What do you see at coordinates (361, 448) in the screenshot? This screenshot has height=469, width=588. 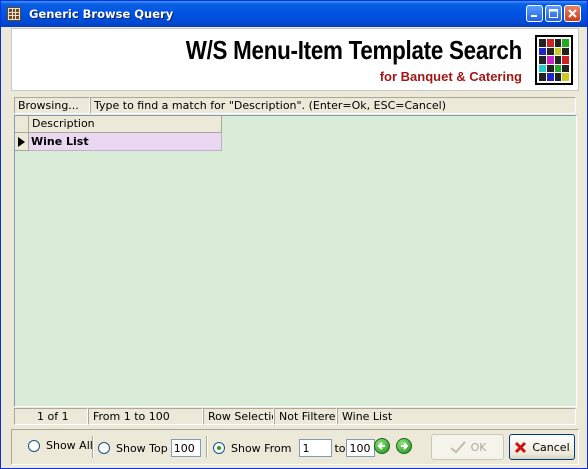 I see `to-input` at bounding box center [361, 448].